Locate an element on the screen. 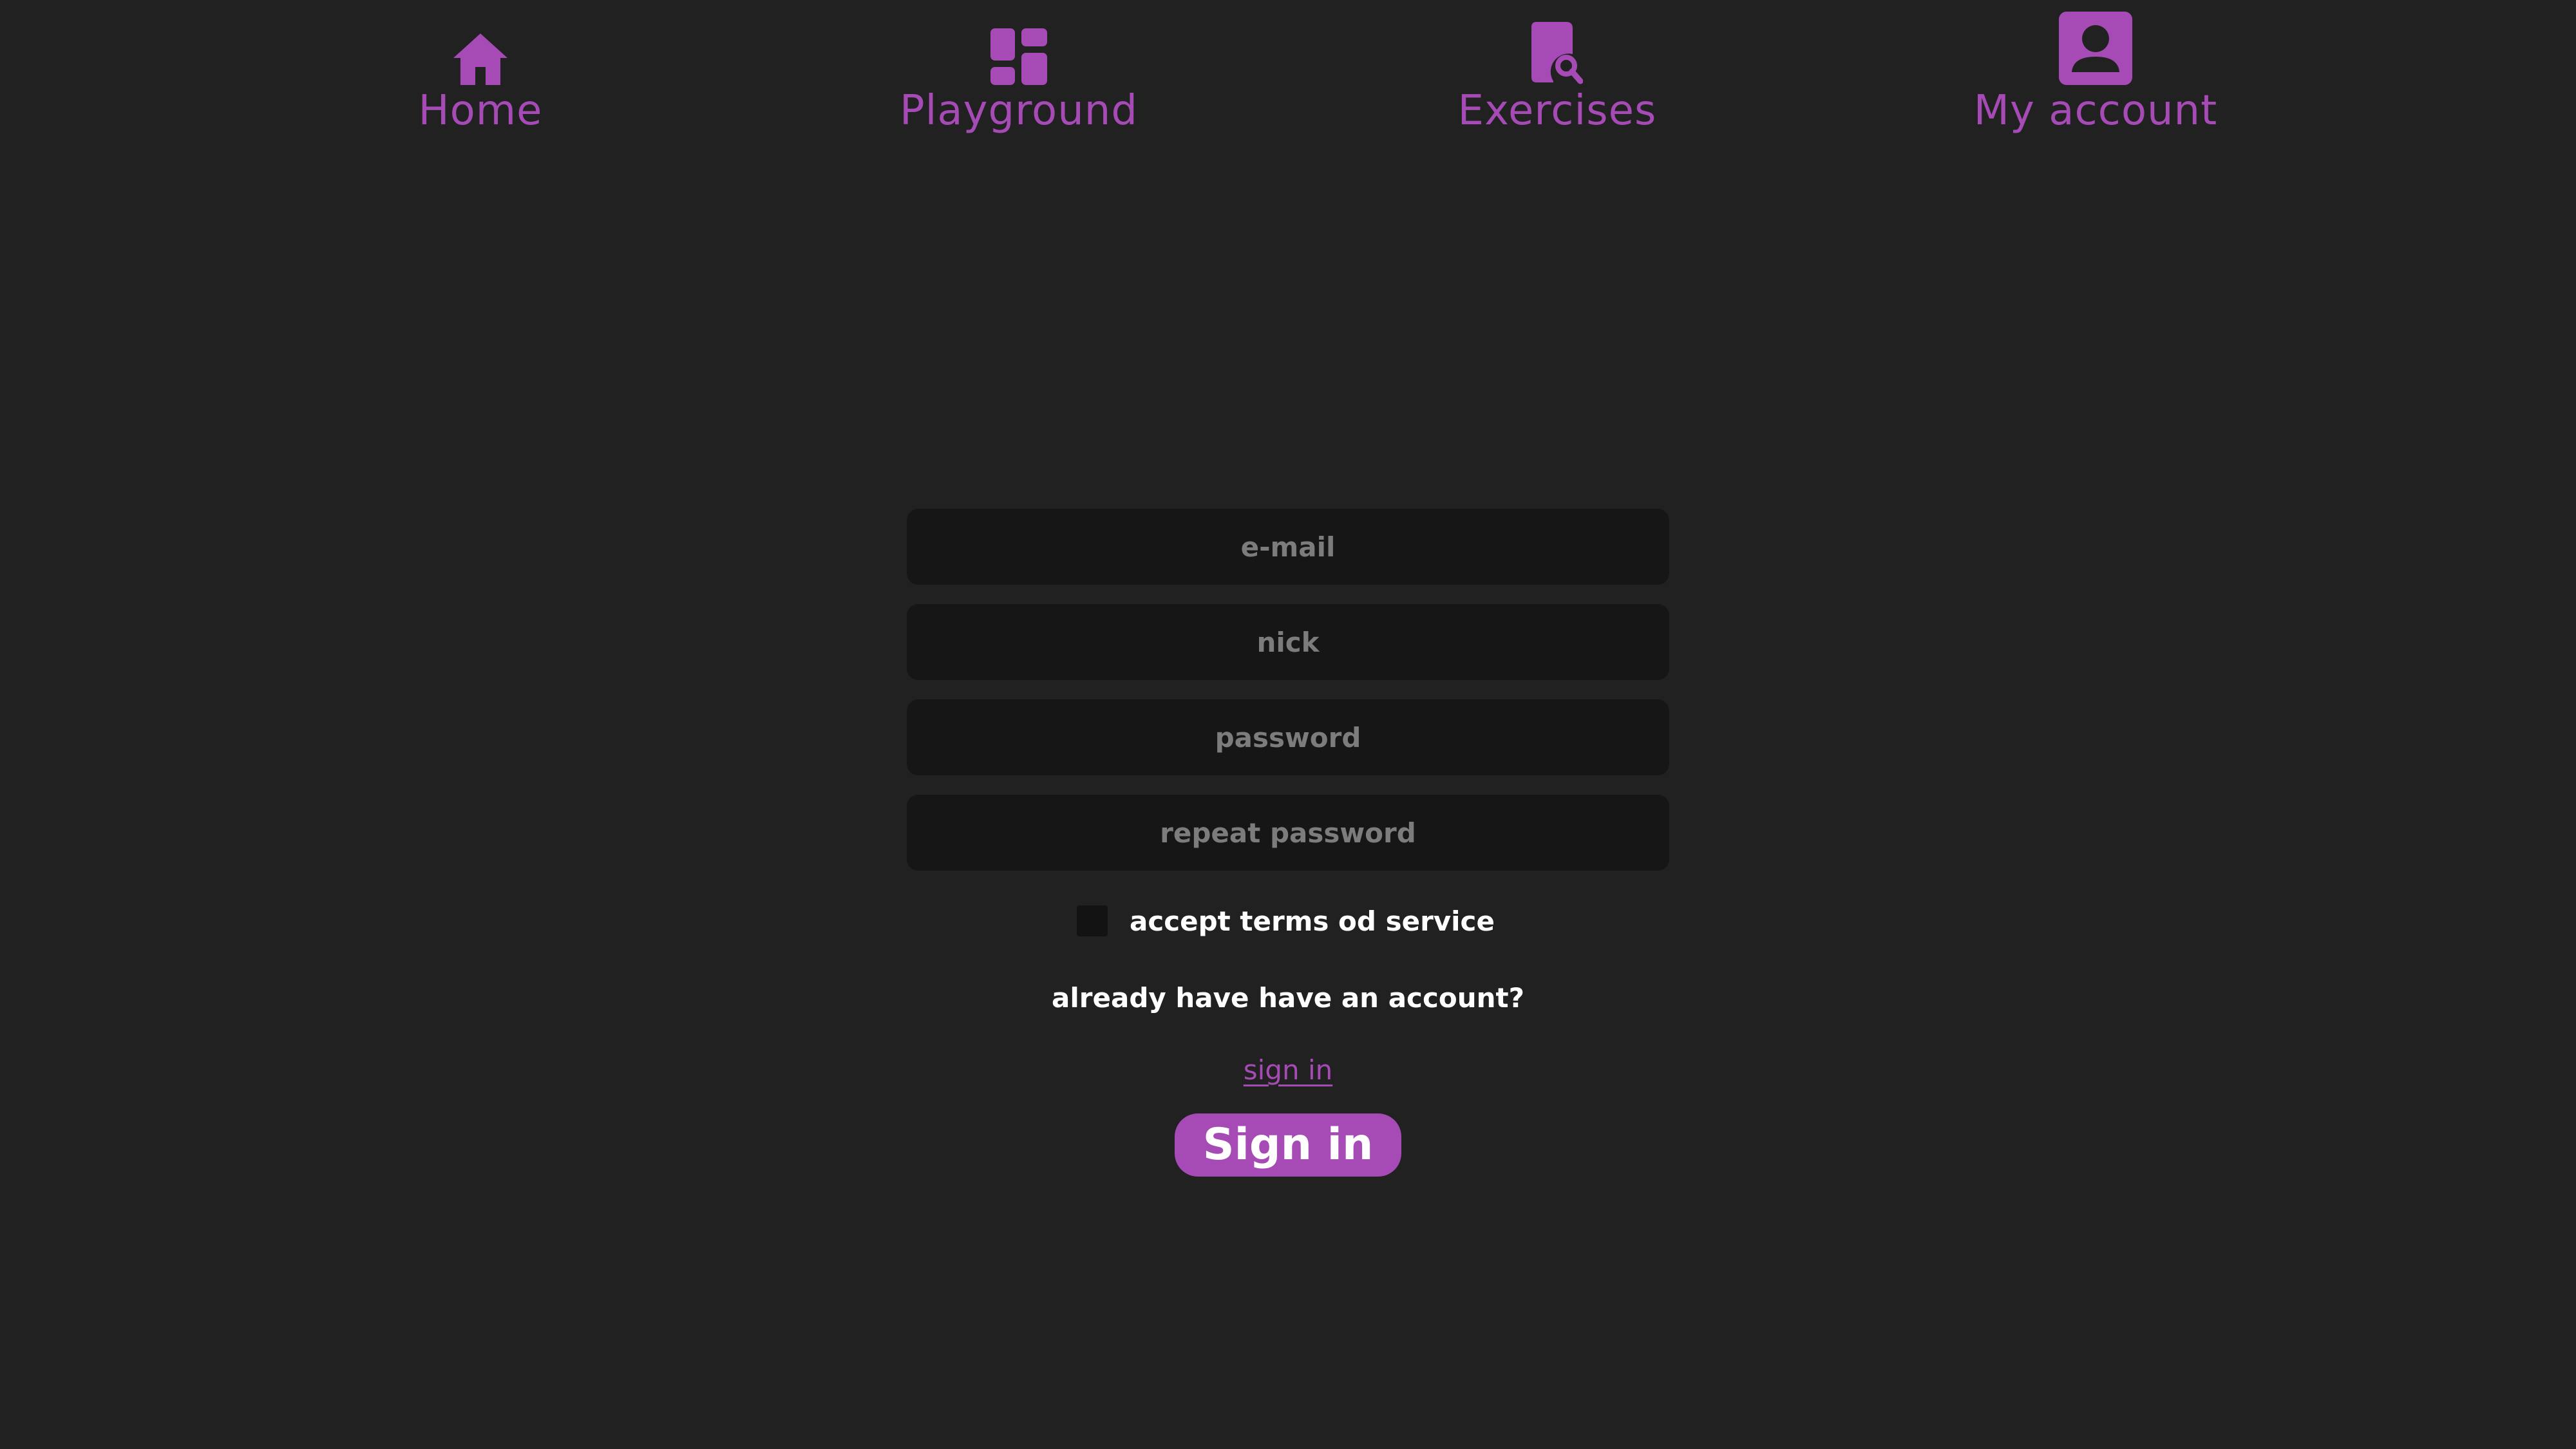 The width and height of the screenshot is (2576, 1449). nick-field is located at coordinates (1288, 642).